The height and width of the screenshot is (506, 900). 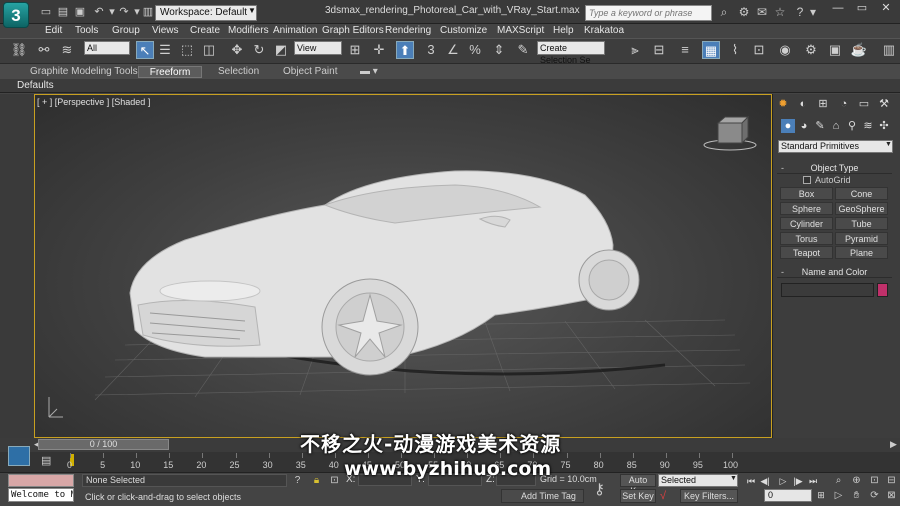 What do you see at coordinates (765, 481) in the screenshot?
I see `previous-key-icon: ◀|` at bounding box center [765, 481].